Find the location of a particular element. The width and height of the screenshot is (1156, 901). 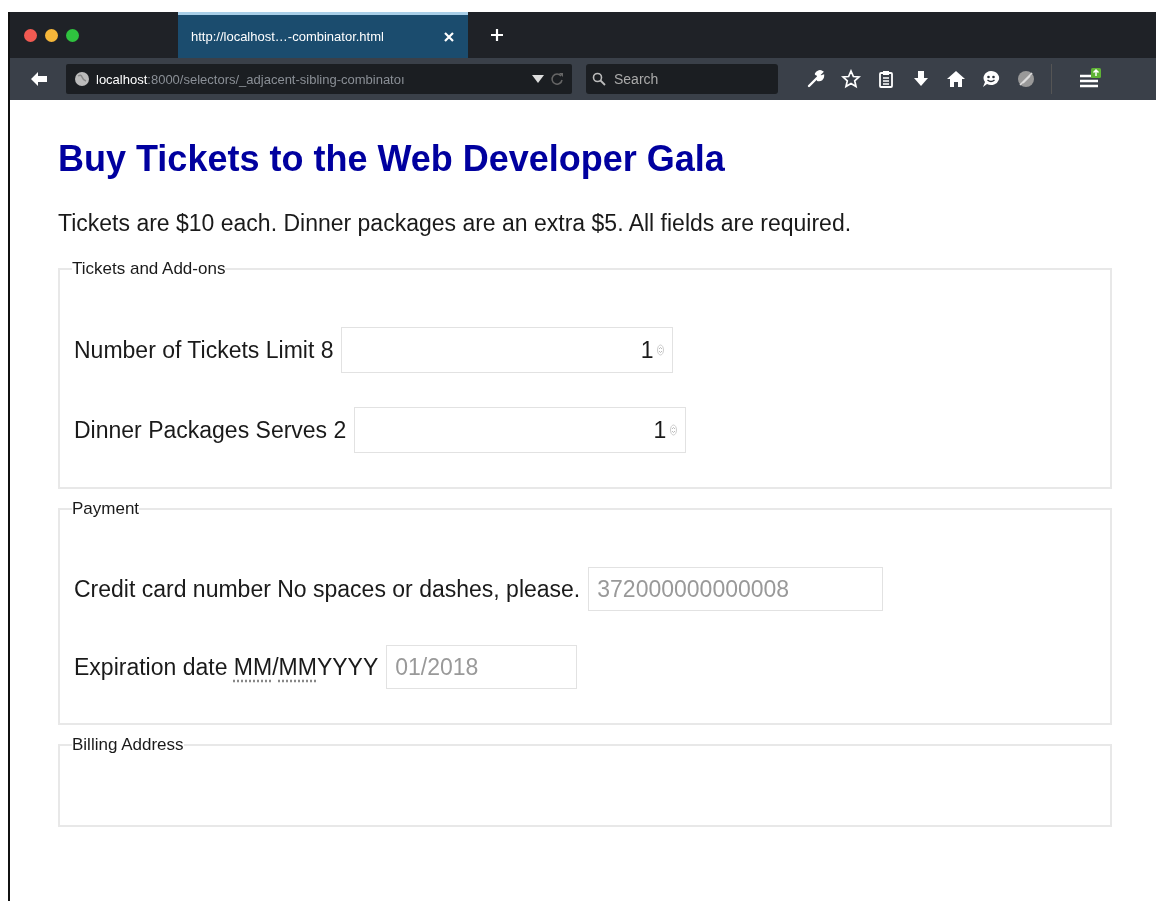

field-label: Expiration date MM/MMYYYY is located at coordinates (226, 667).